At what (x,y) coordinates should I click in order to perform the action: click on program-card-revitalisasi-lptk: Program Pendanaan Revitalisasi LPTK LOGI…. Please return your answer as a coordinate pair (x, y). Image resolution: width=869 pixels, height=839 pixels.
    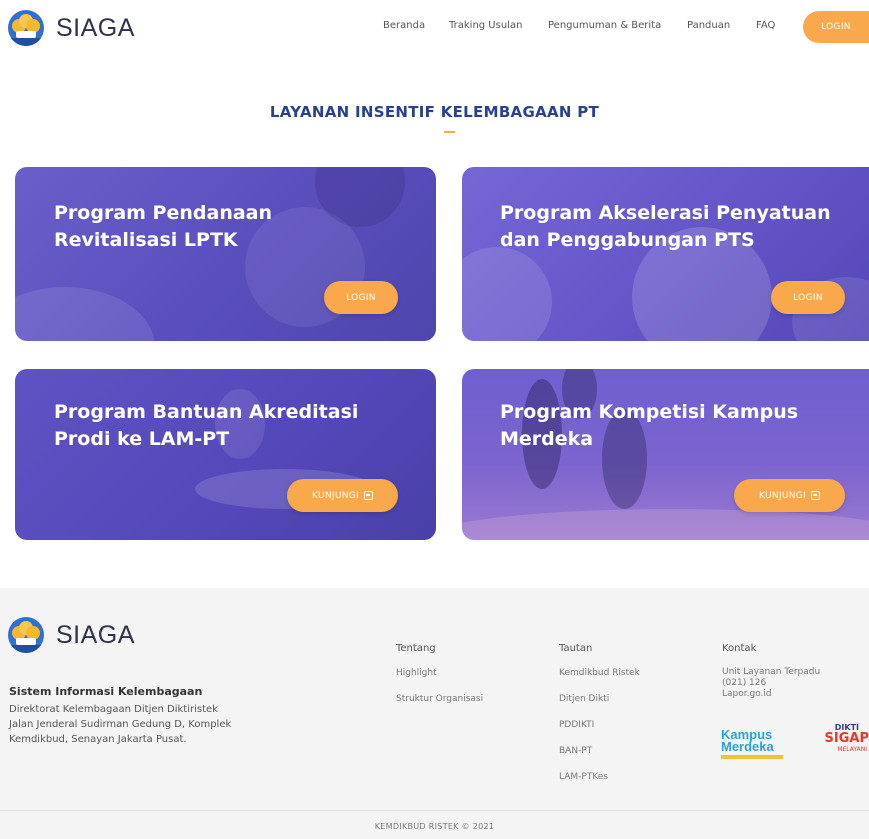
    Looking at the image, I should click on (225, 254).